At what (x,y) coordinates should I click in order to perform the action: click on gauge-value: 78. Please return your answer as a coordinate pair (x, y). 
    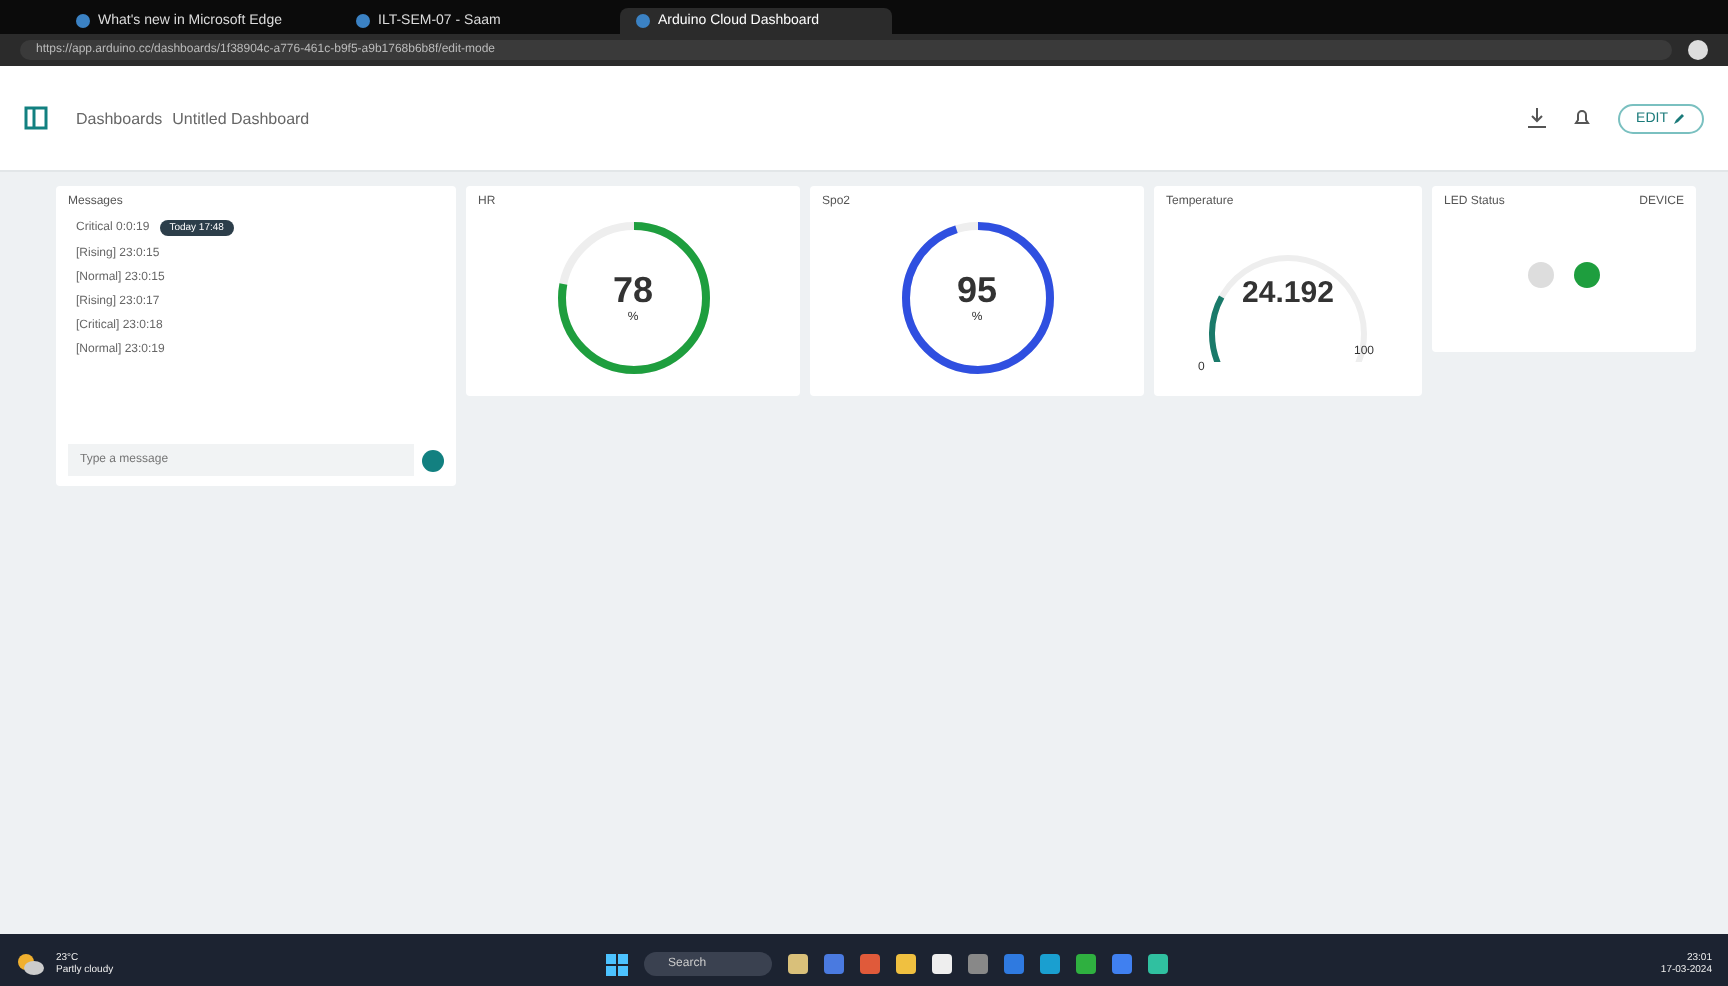
    Looking at the image, I should click on (633, 290).